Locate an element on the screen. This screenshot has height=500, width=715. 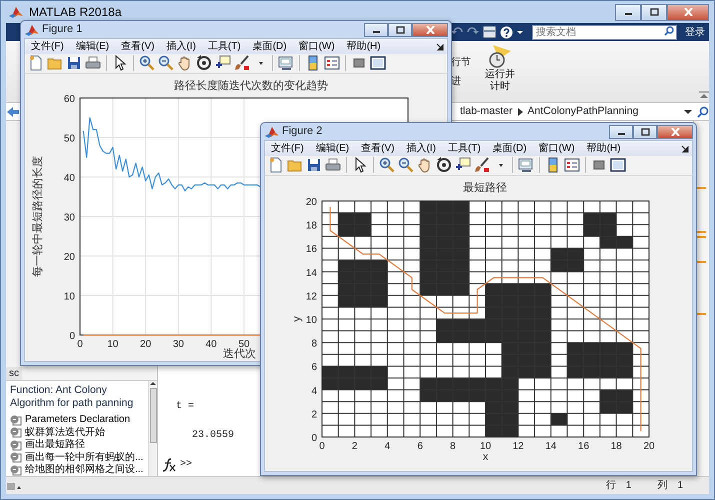
axis-tick-label: 18 is located at coordinates (311, 226).